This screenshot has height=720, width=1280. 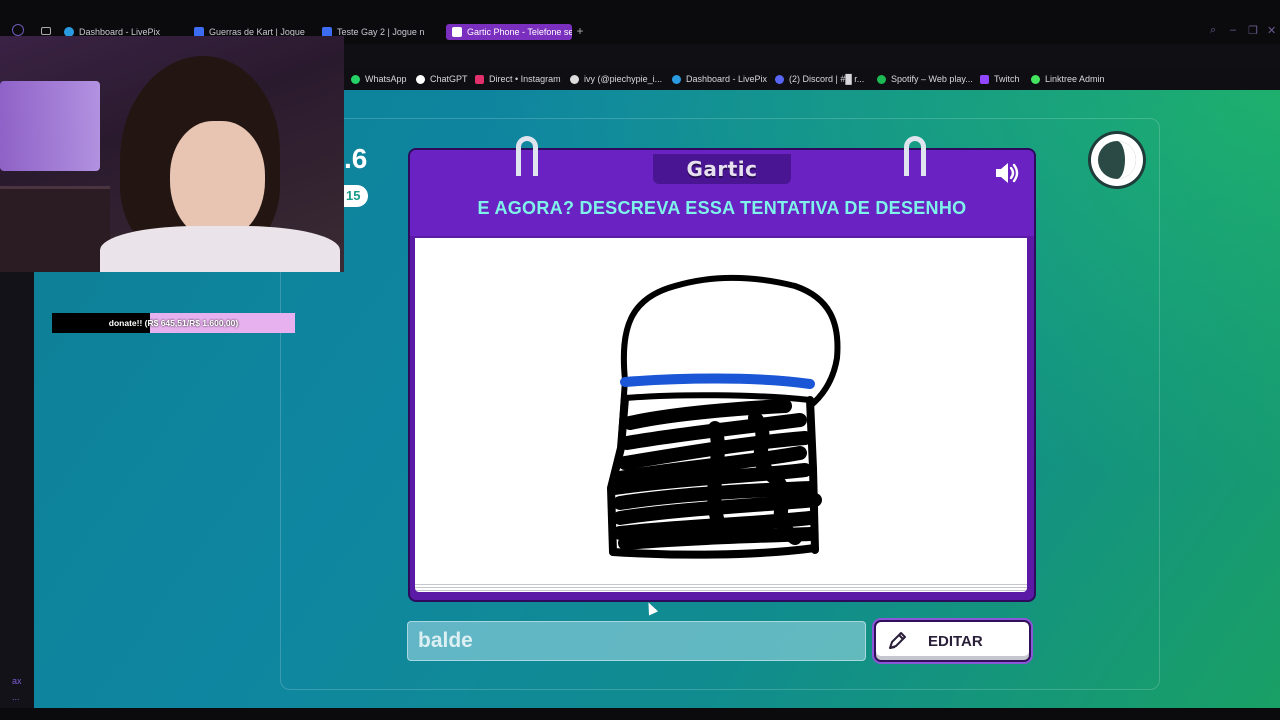 I want to click on donation-goal-text: donate!! (R$ 645,51/R$ 1.600,00), so click(x=173, y=323).